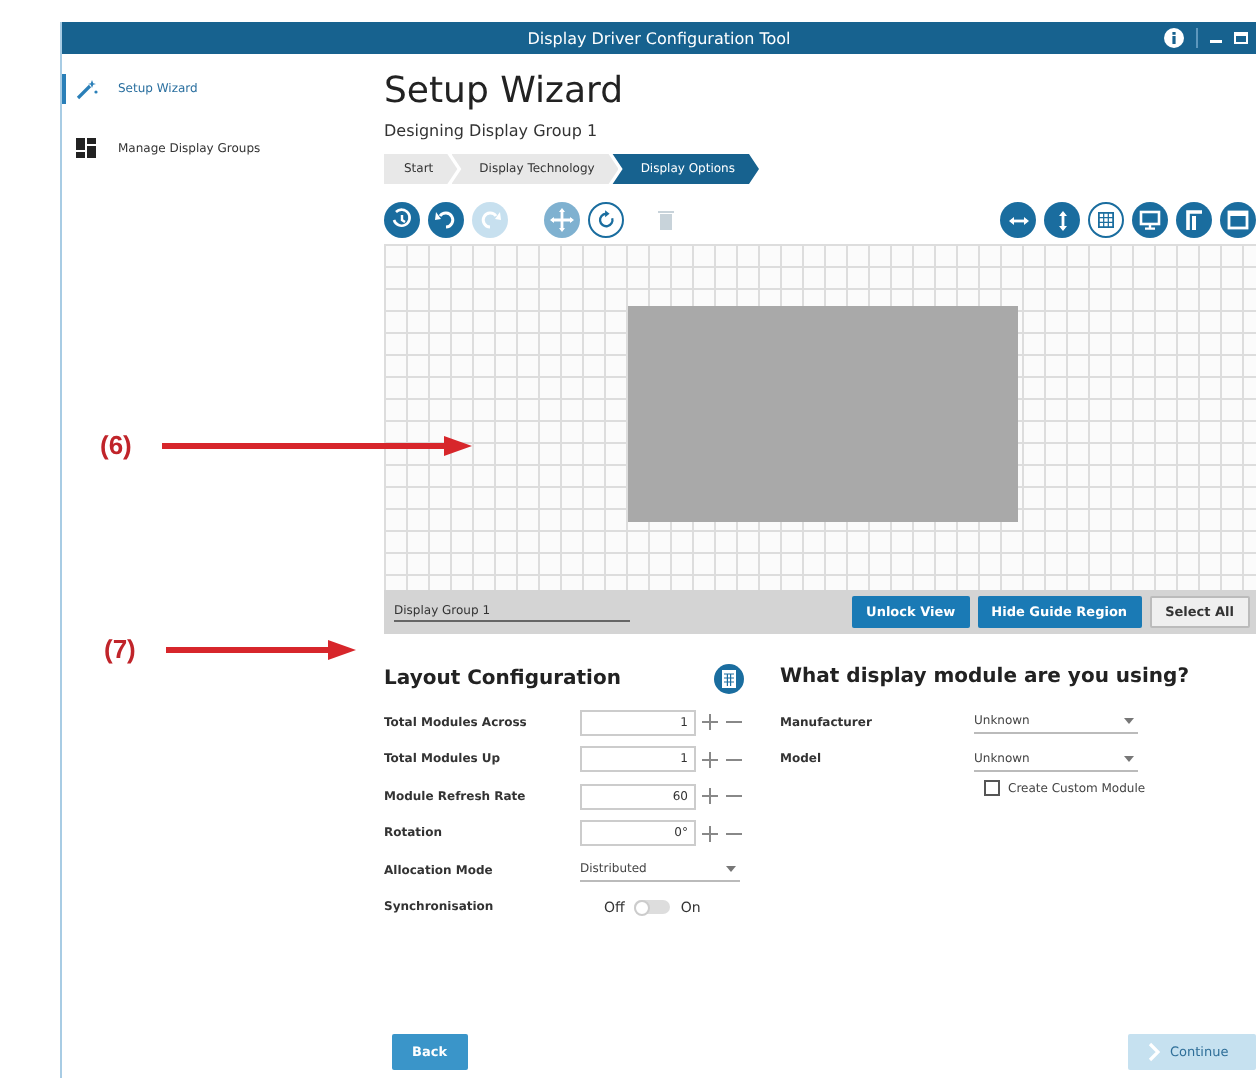  I want to click on page-subtitle: Designing Display Group 1, so click(492, 131).